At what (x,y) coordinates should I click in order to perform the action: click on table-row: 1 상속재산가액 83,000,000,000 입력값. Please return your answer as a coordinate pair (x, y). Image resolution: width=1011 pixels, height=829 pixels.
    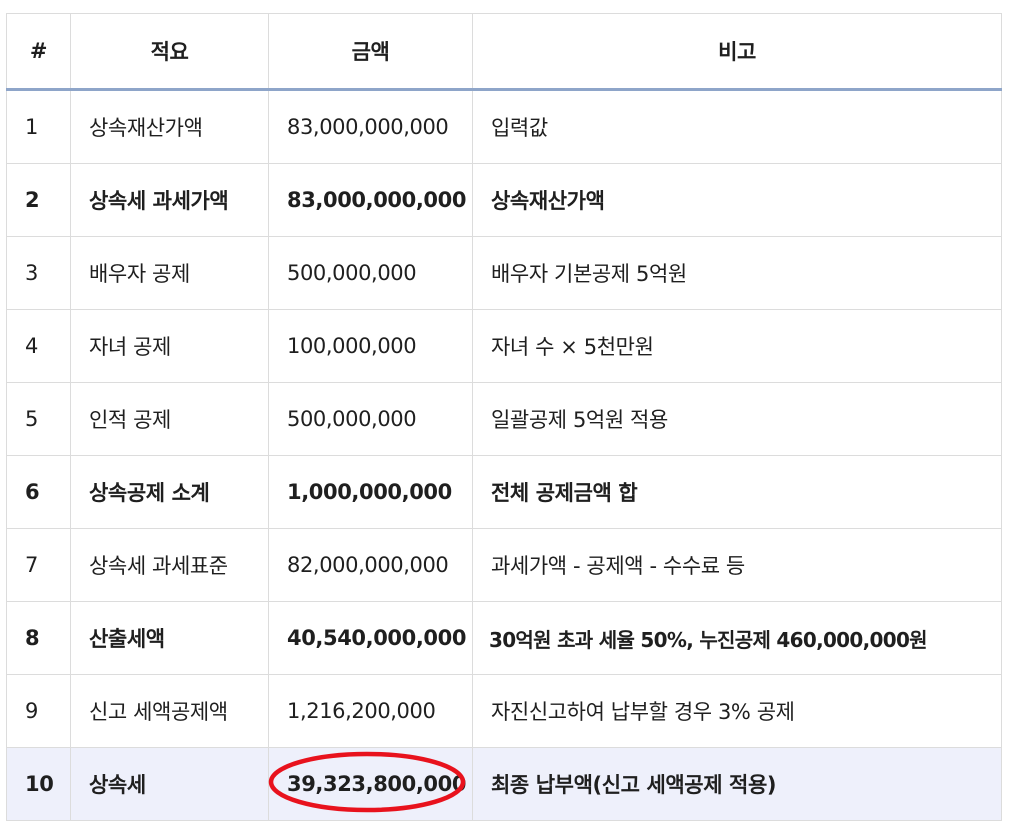
    Looking at the image, I should click on (504, 126).